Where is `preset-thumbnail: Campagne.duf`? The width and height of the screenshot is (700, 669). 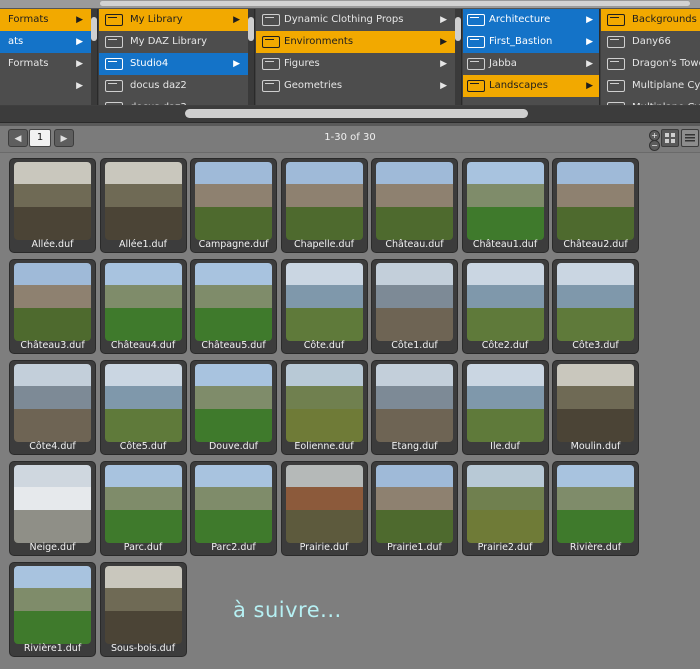
preset-thumbnail: Campagne.duf is located at coordinates (233, 205).